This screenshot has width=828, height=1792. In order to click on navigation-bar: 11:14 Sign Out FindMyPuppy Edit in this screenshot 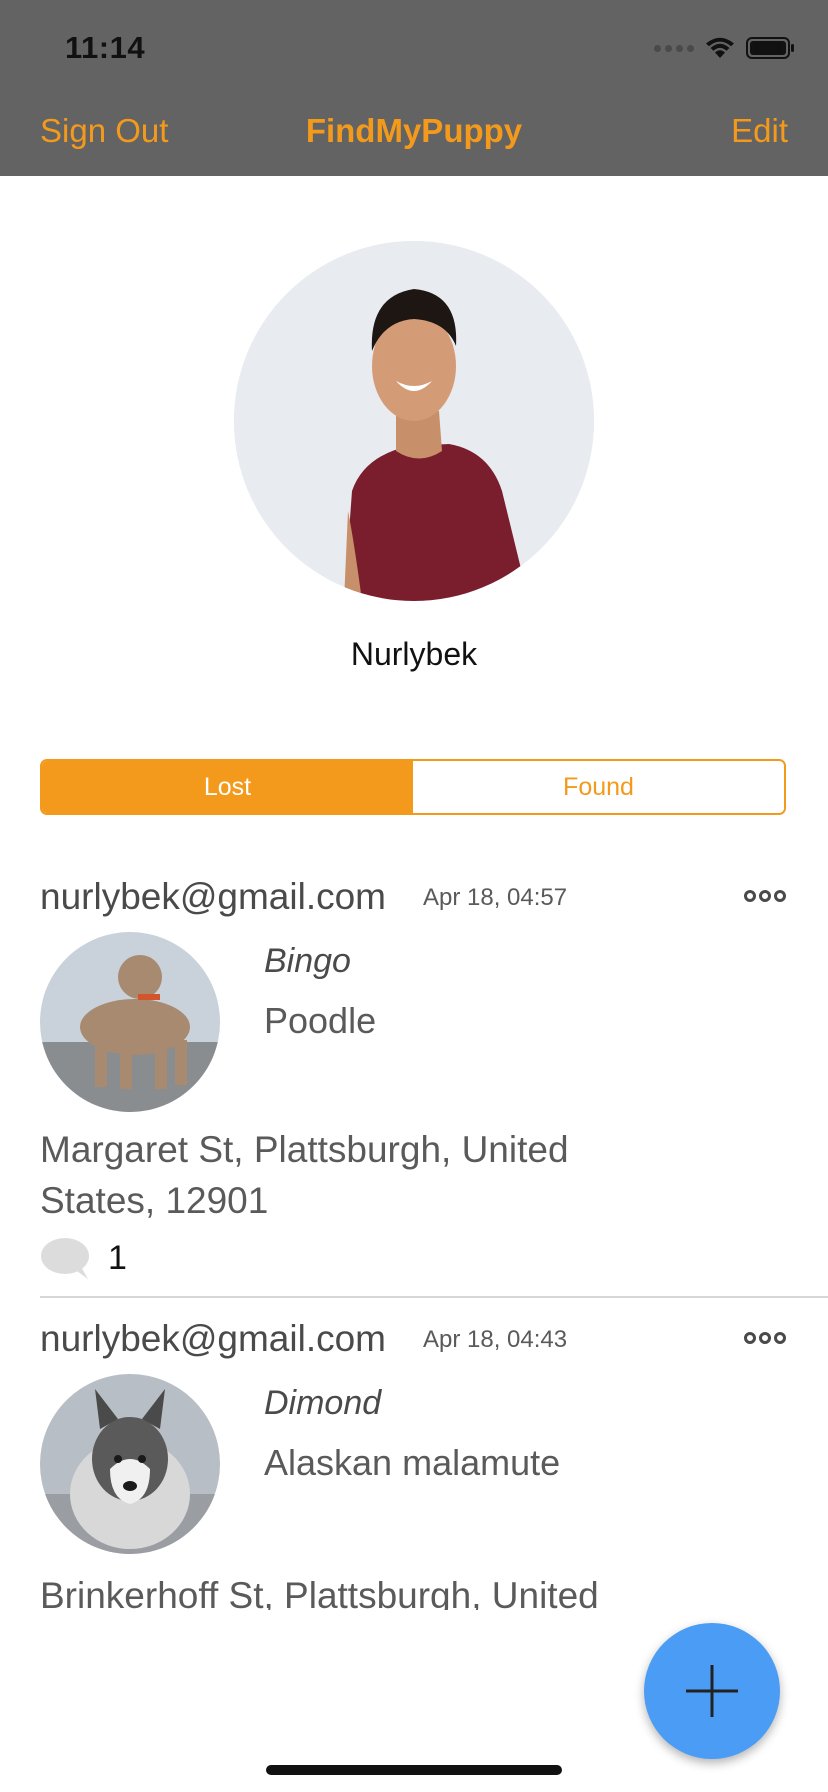, I will do `click(414, 88)`.